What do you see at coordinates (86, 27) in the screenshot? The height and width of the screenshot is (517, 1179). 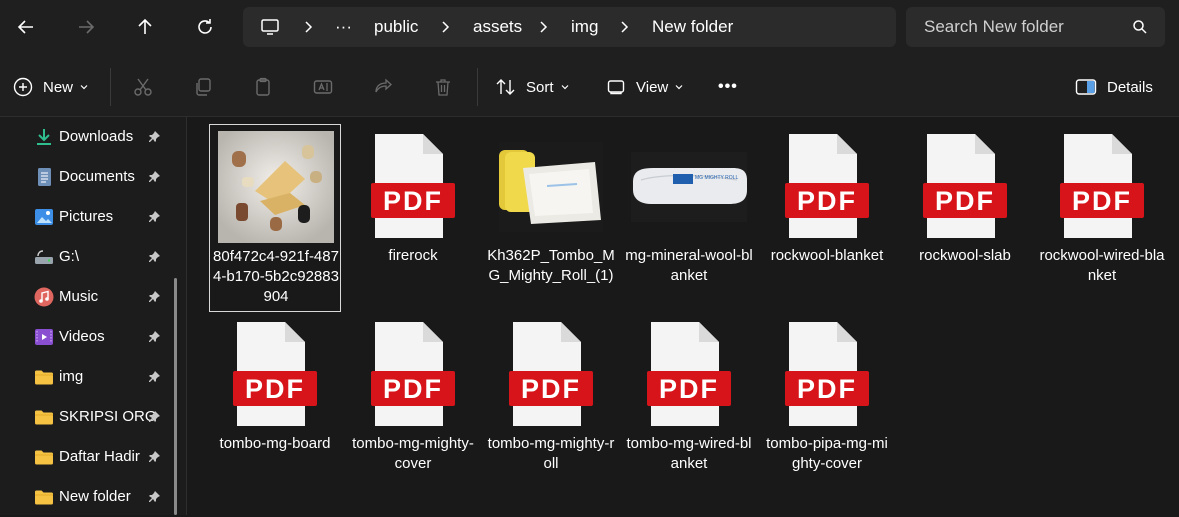 I see `forward-button` at bounding box center [86, 27].